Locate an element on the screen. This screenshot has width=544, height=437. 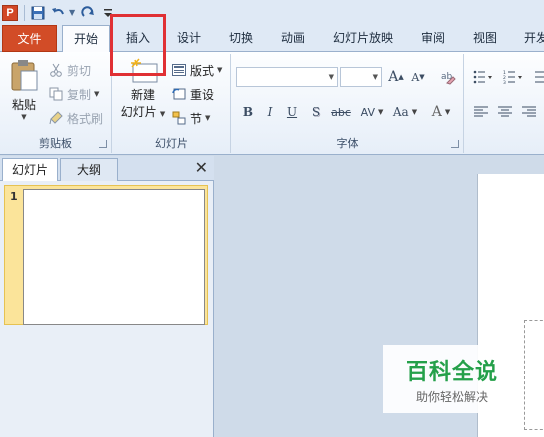
slide-thumbnail-selected: 1 is located at coordinates (106, 255).